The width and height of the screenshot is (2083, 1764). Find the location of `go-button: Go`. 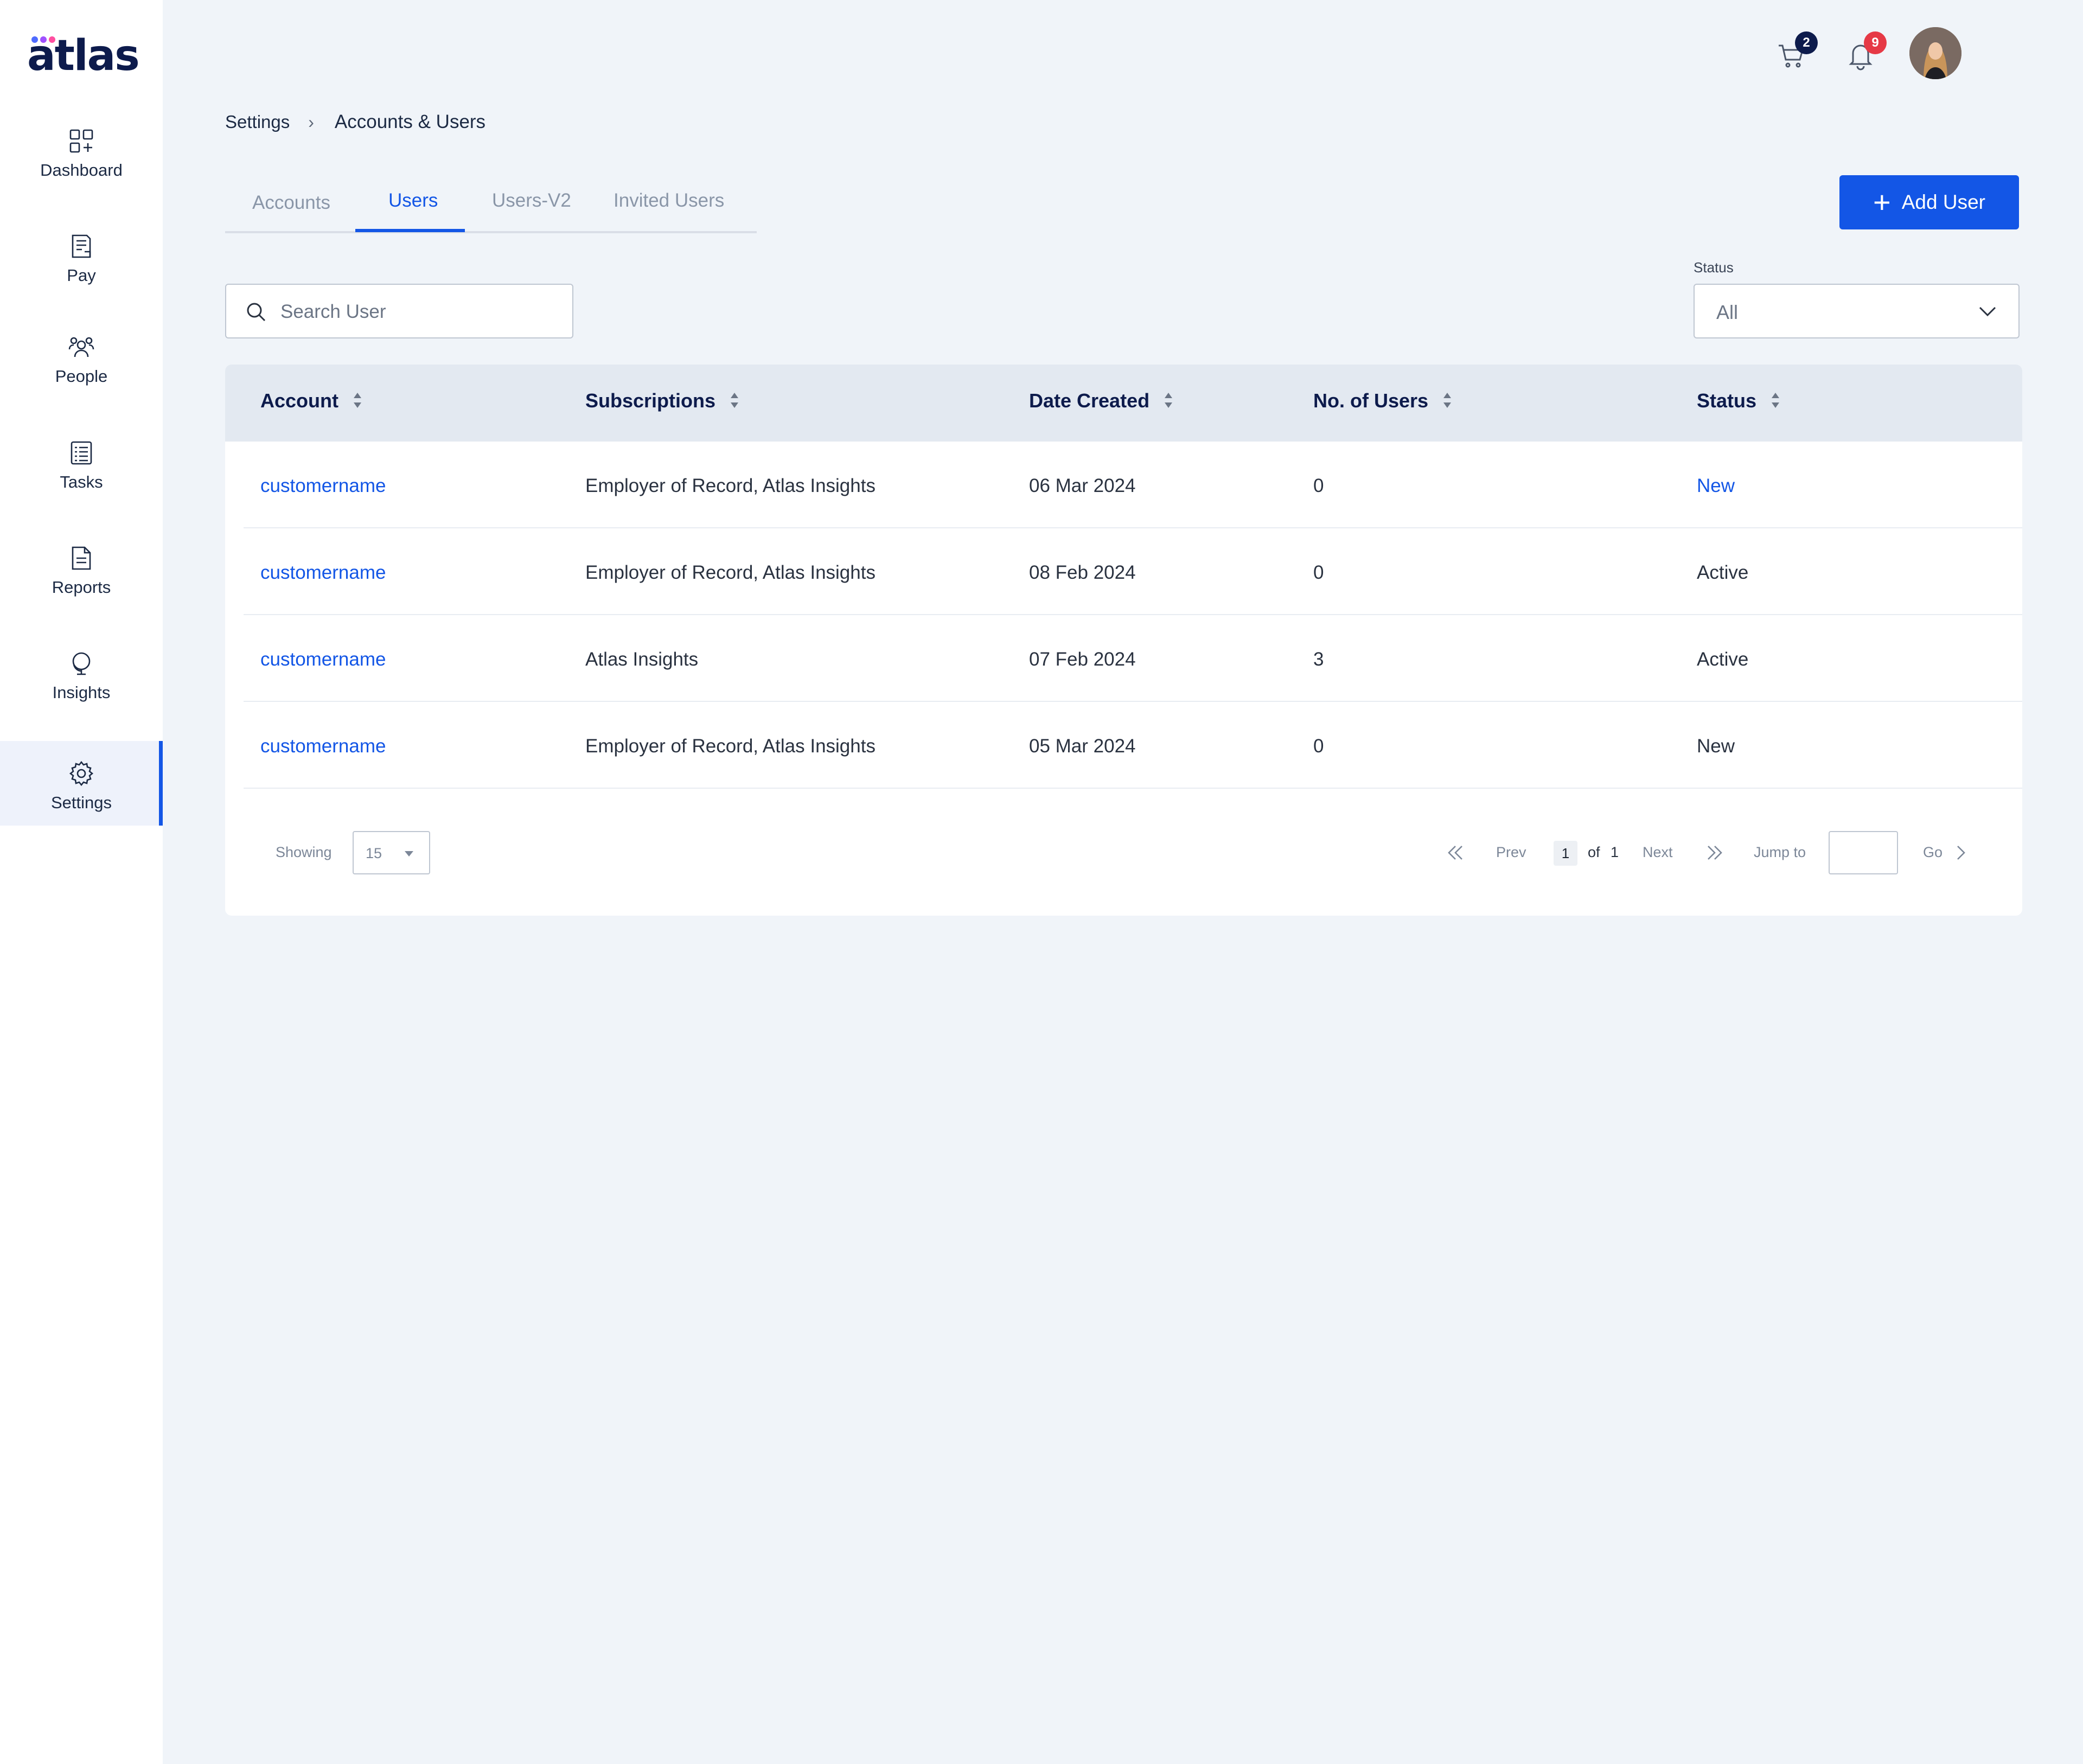

go-button: Go is located at coordinates (1933, 852).